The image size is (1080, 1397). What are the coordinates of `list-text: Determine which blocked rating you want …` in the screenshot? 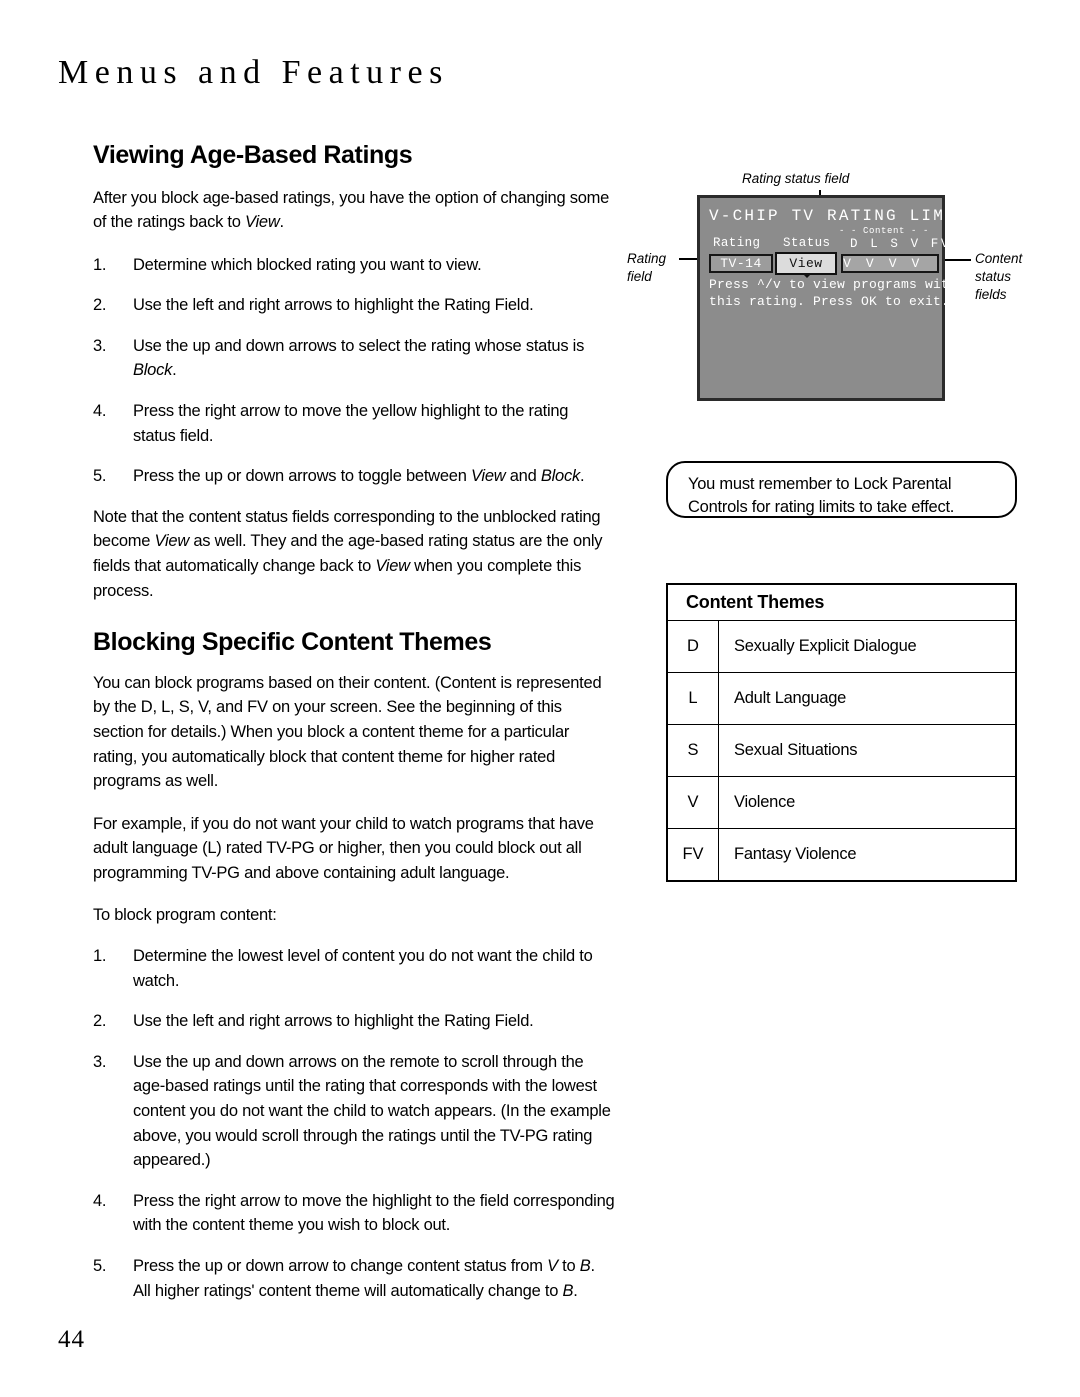 It's located at (307, 264).